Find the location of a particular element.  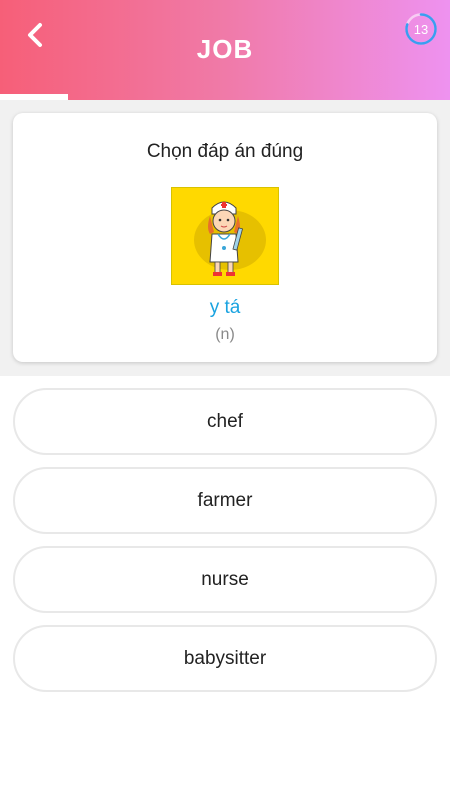

timer-count: 13 is located at coordinates (421, 29).